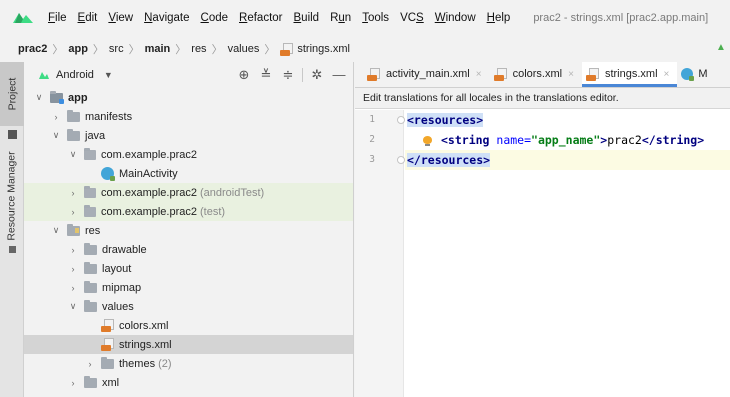 The width and height of the screenshot is (730, 397). What do you see at coordinates (188, 363) in the screenshot?
I see `tree-item: › themes (2)` at bounding box center [188, 363].